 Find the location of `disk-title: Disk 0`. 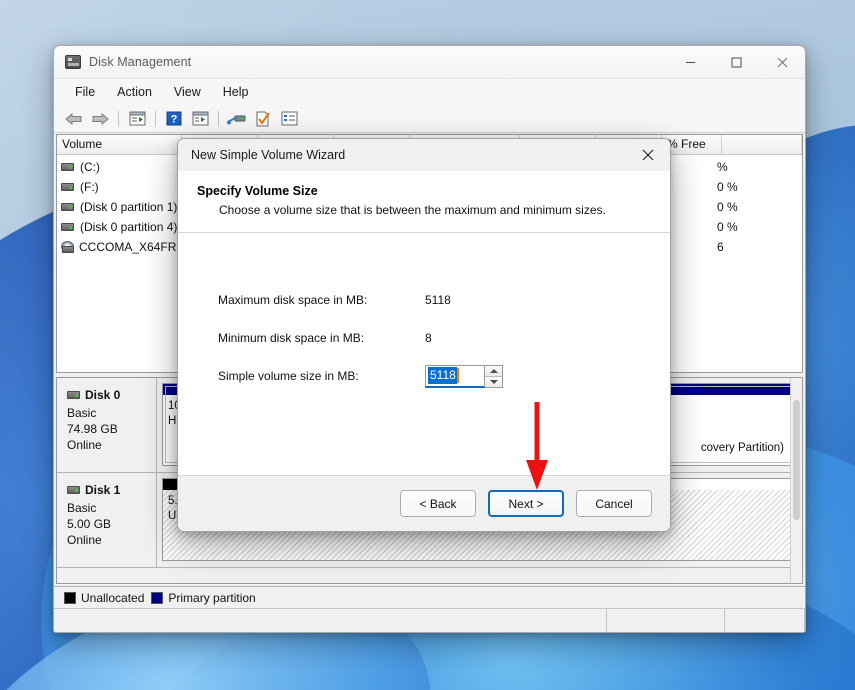

disk-title: Disk 0 is located at coordinates (111, 395).